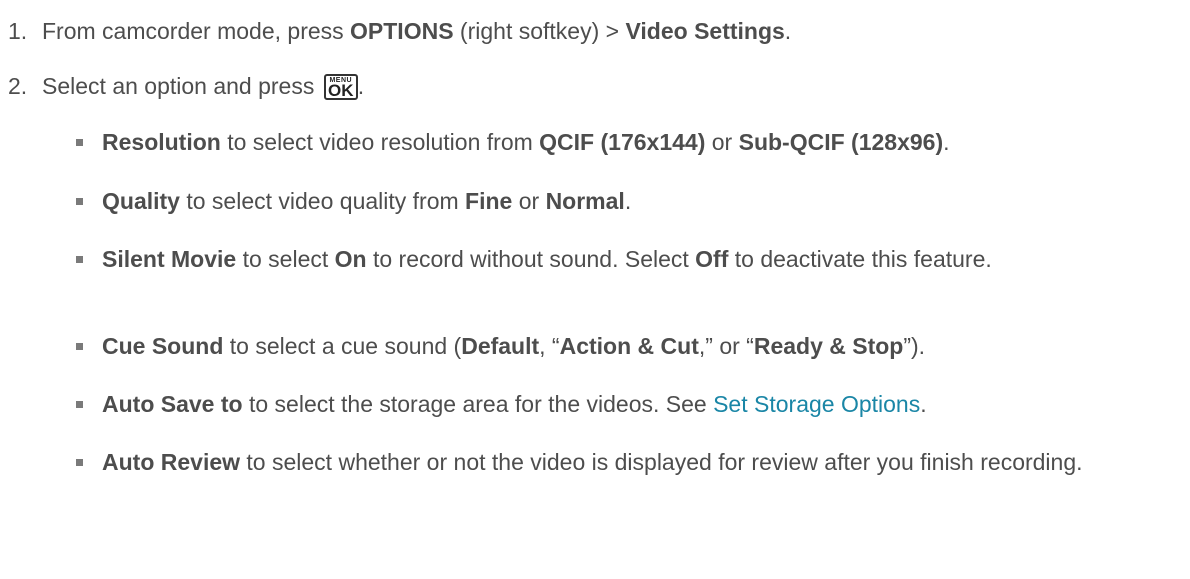  What do you see at coordinates (341, 90) in the screenshot?
I see `key-bottom-label: OK` at bounding box center [341, 90].